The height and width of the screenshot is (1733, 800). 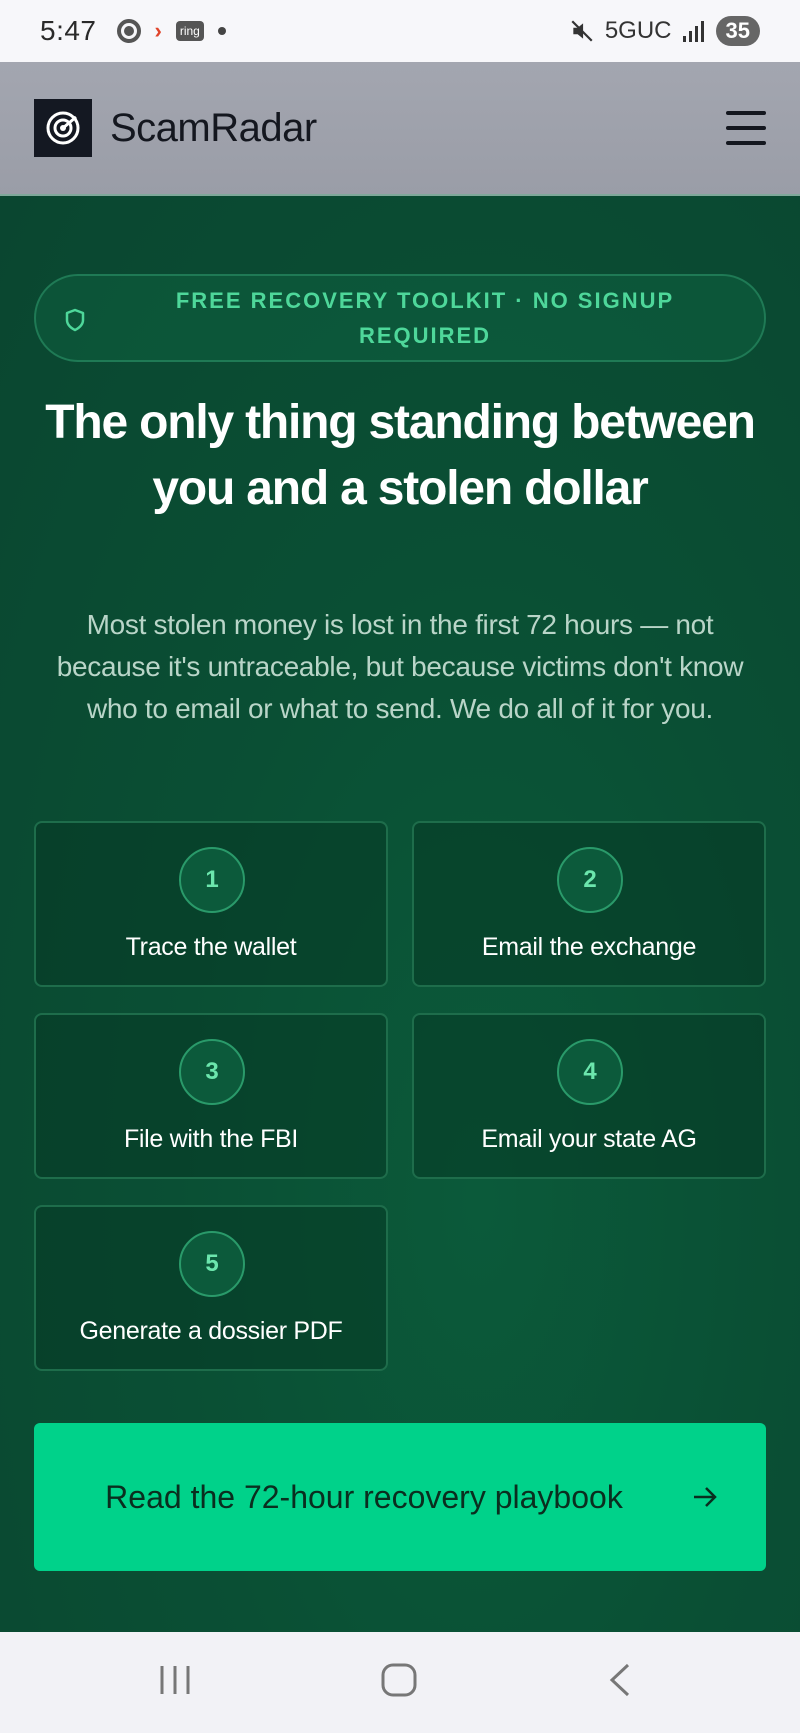 I want to click on shield-icon, so click(x=75, y=320).